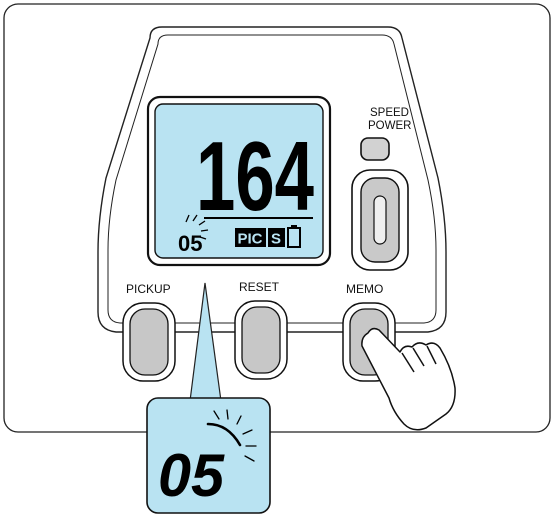 The image size is (554, 523). What do you see at coordinates (389, 113) in the screenshot?
I see `speed-power-label-line1: SPEED` at bounding box center [389, 113].